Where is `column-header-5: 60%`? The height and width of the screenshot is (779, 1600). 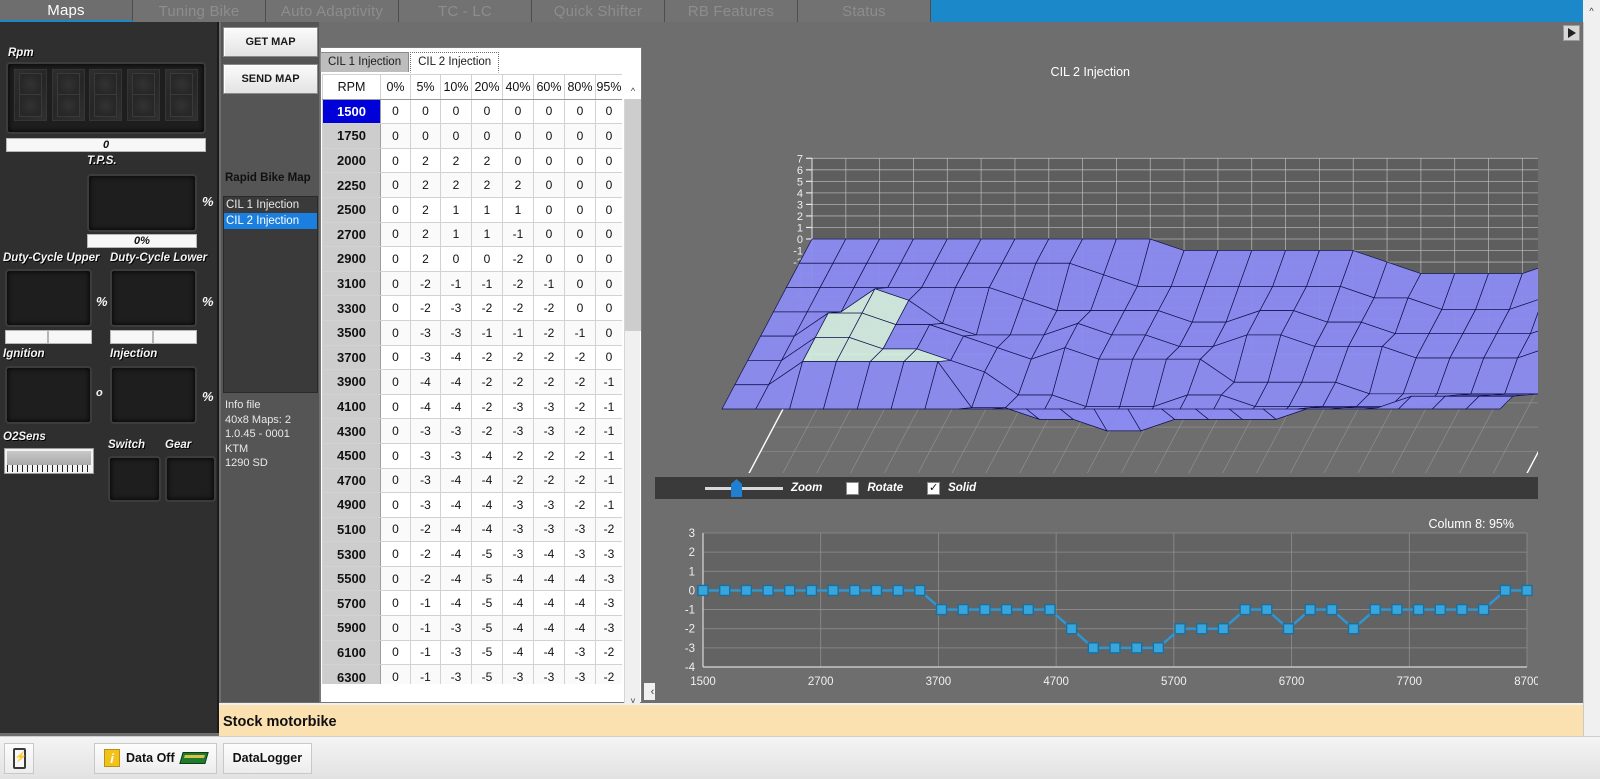 column-header-5: 60% is located at coordinates (549, 87).